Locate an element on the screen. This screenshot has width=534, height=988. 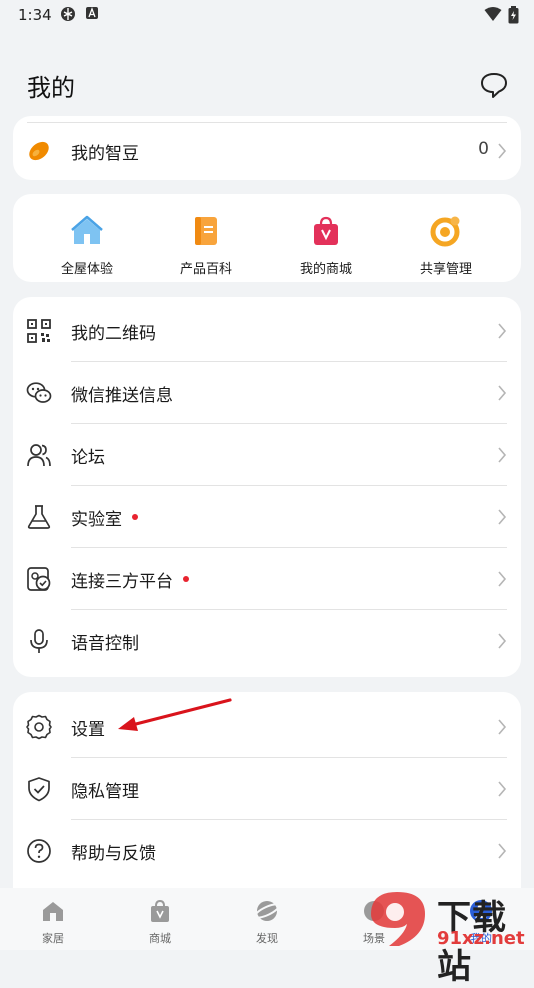
nav-home: 家居 is located at coordinates (53, 922).